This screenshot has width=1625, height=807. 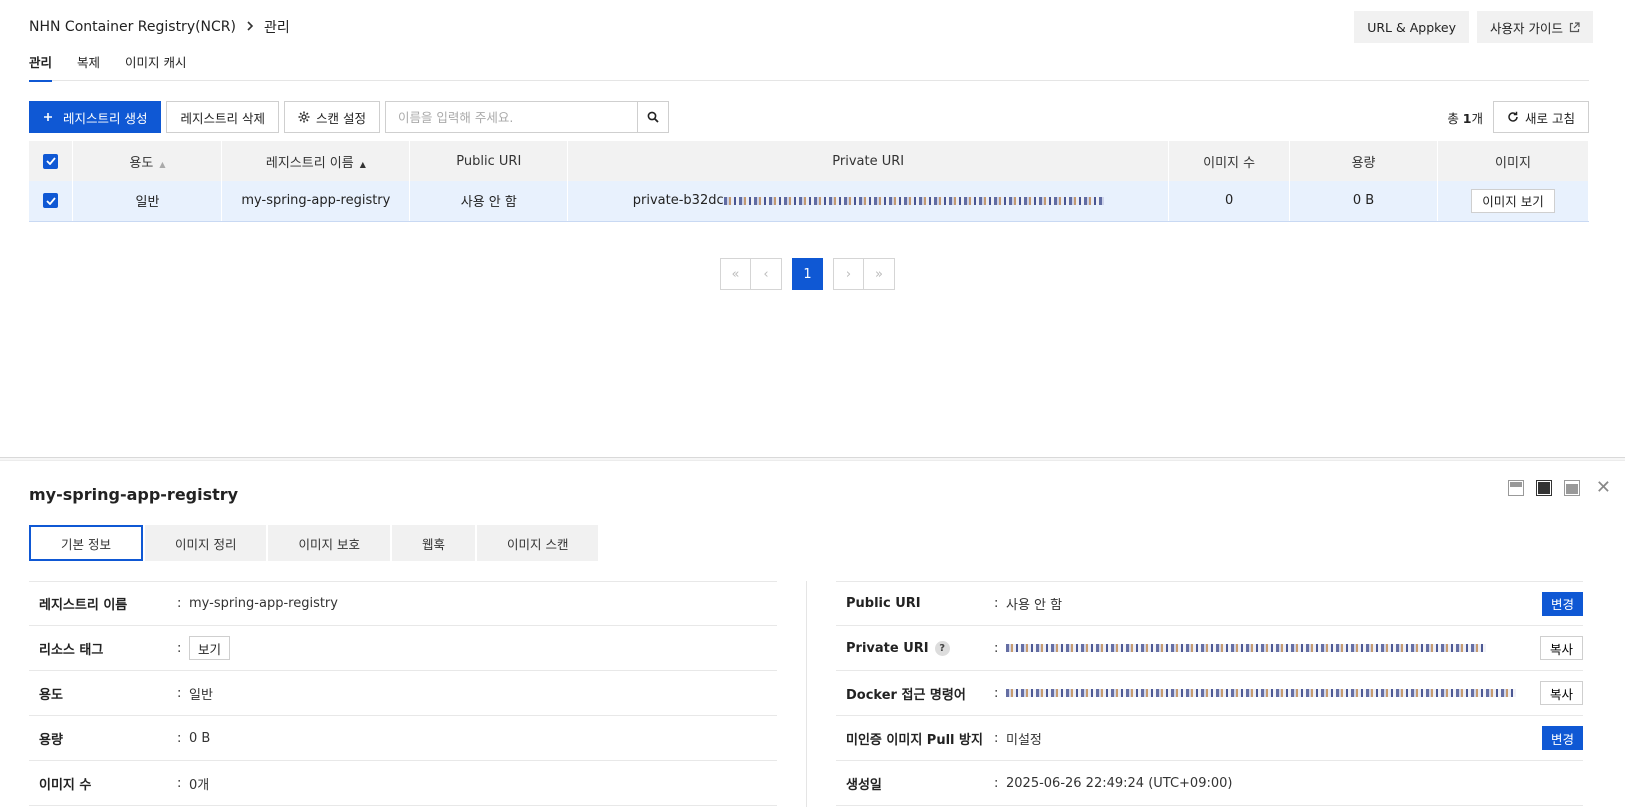 I want to click on change-public-uri-button: 변경, so click(x=1562, y=603).